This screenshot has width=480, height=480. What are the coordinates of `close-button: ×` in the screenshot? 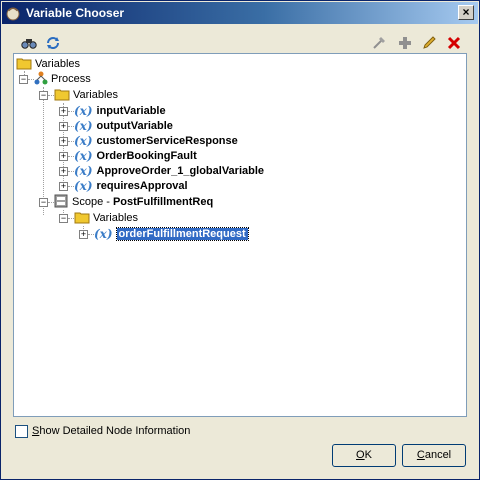 It's located at (466, 12).